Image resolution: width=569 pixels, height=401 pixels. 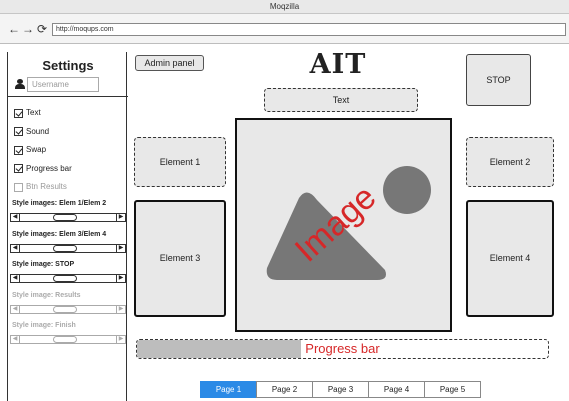 What do you see at coordinates (284, 7) in the screenshot?
I see `window-title: Moqzilla` at bounding box center [284, 7].